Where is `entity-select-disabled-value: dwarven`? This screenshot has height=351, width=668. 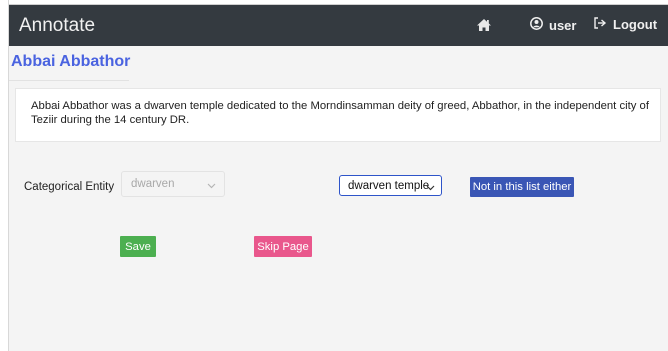 entity-select-disabled-value: dwarven is located at coordinates (153, 184).